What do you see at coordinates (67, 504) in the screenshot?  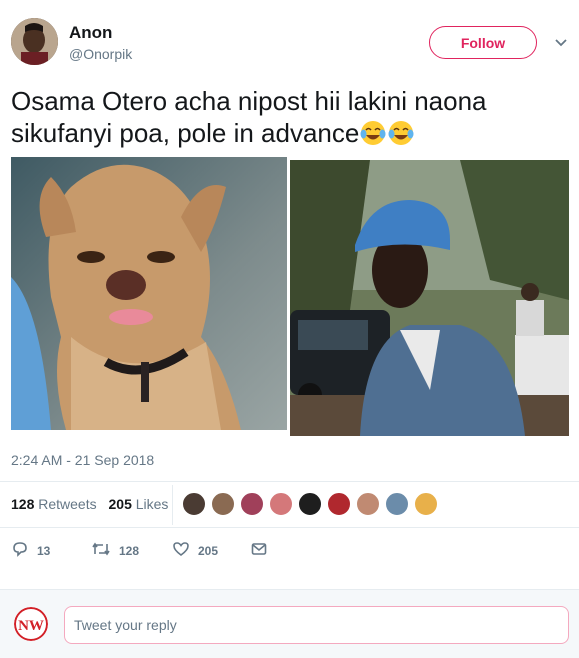 I see `retweets-label: Retweets` at bounding box center [67, 504].